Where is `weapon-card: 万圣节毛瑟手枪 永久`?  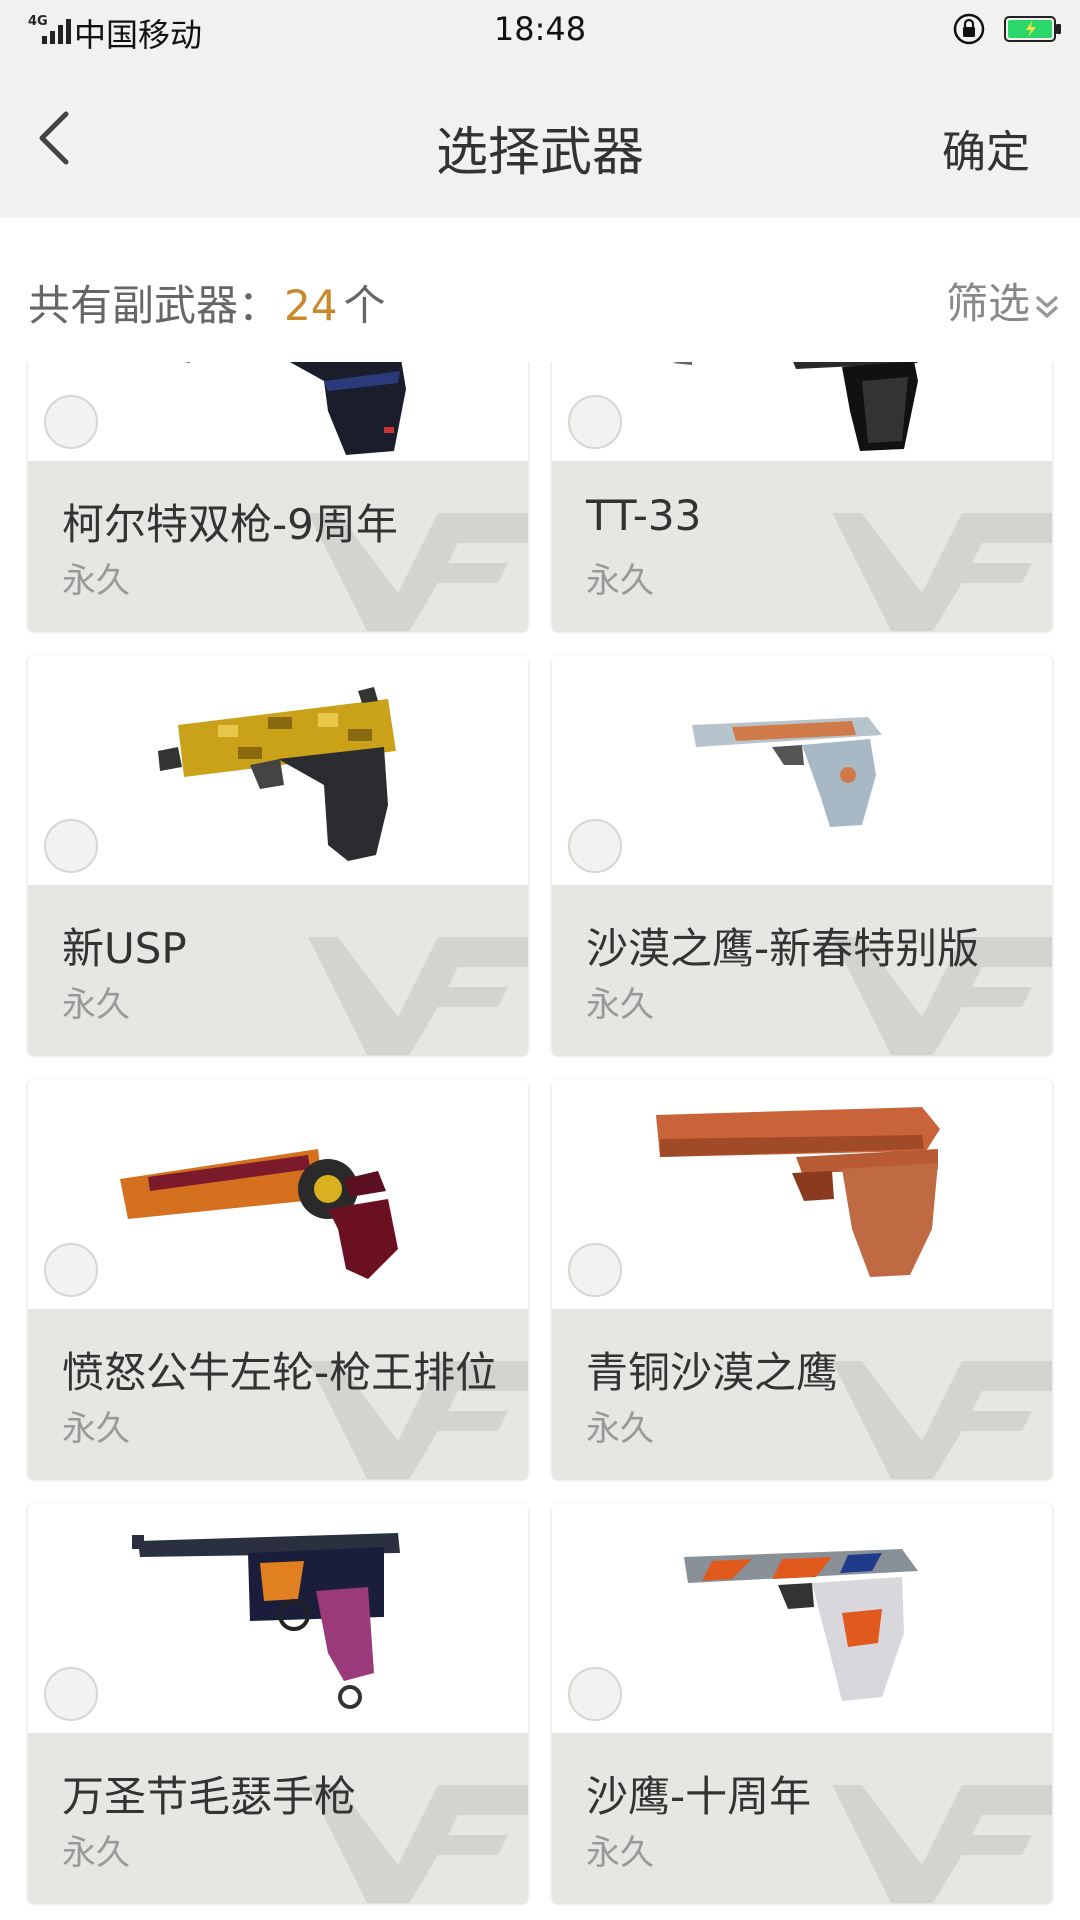 weapon-card: 万圣节毛瑟手枪 永久 is located at coordinates (278, 1703).